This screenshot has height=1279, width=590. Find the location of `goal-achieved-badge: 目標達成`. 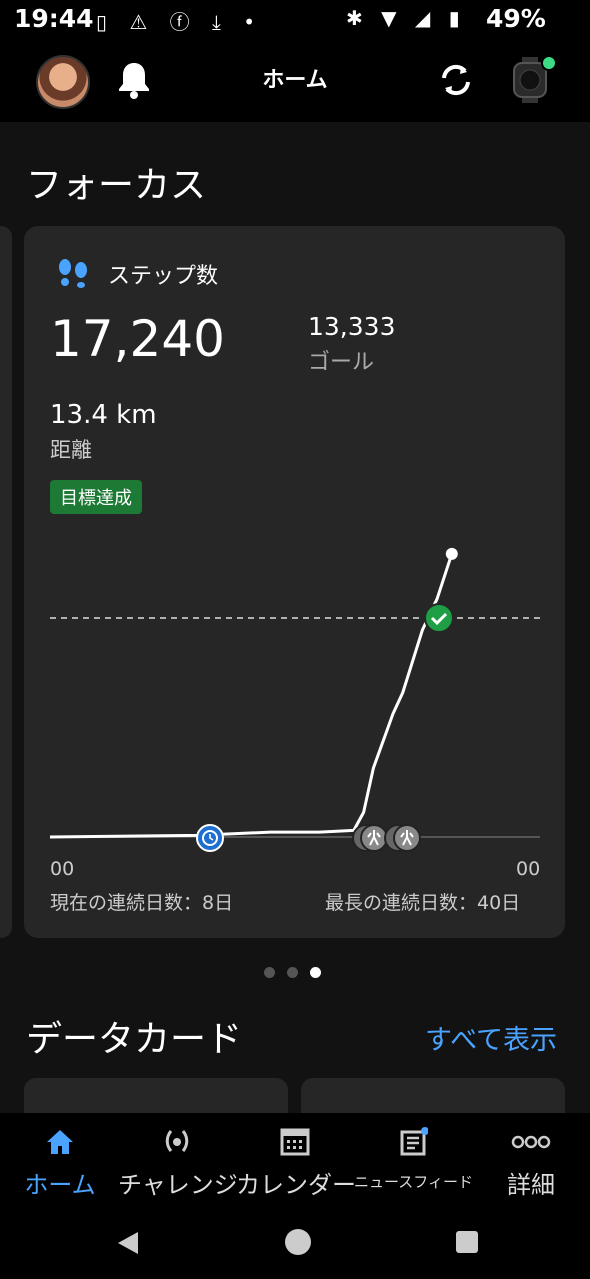

goal-achieved-badge: 目標達成 is located at coordinates (96, 497).